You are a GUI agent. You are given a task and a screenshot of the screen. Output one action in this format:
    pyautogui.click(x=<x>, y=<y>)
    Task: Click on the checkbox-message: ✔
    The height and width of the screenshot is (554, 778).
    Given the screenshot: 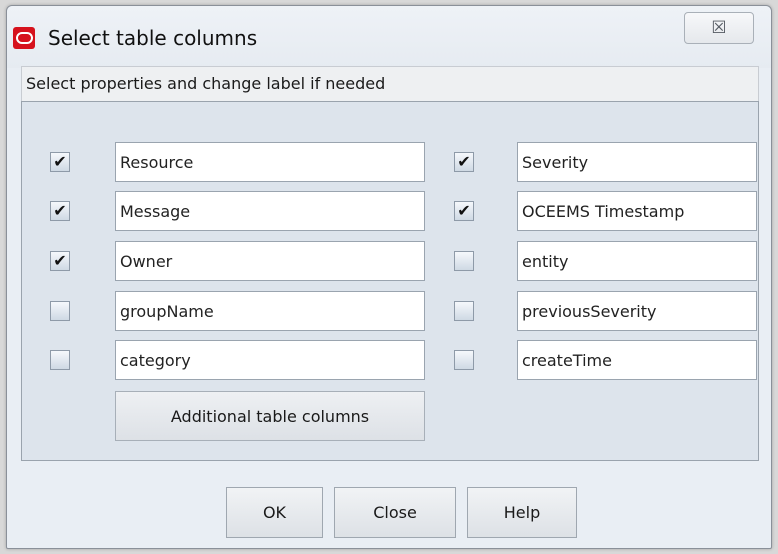 What is the action you would take?
    pyautogui.click(x=60, y=211)
    